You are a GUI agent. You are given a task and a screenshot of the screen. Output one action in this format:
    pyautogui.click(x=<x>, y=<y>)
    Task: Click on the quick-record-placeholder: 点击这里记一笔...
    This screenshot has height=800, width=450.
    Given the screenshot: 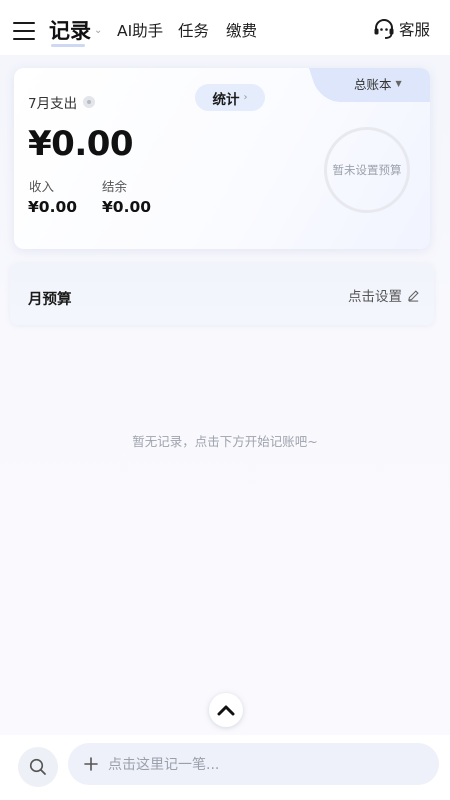 What is the action you would take?
    pyautogui.click(x=164, y=765)
    